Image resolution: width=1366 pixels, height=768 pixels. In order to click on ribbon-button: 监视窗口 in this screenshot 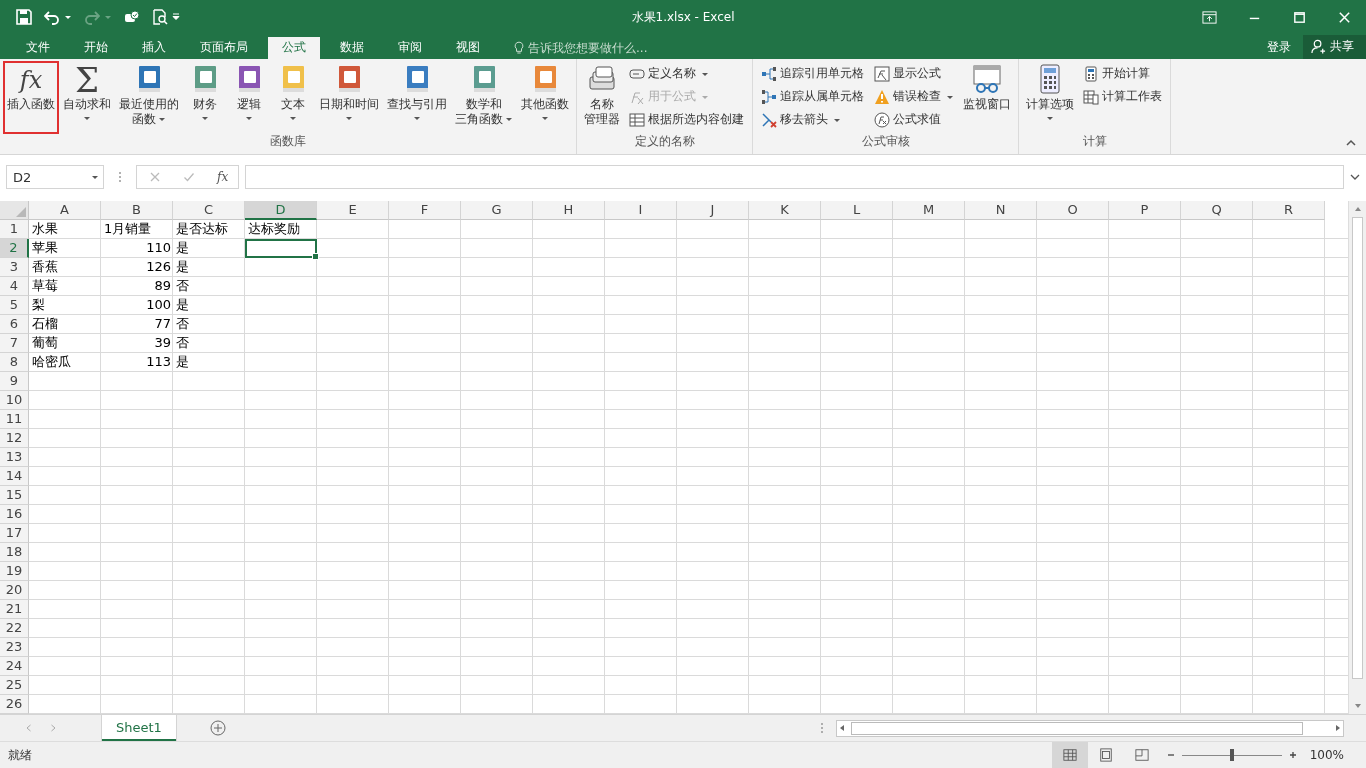, I will do `click(987, 97)`.